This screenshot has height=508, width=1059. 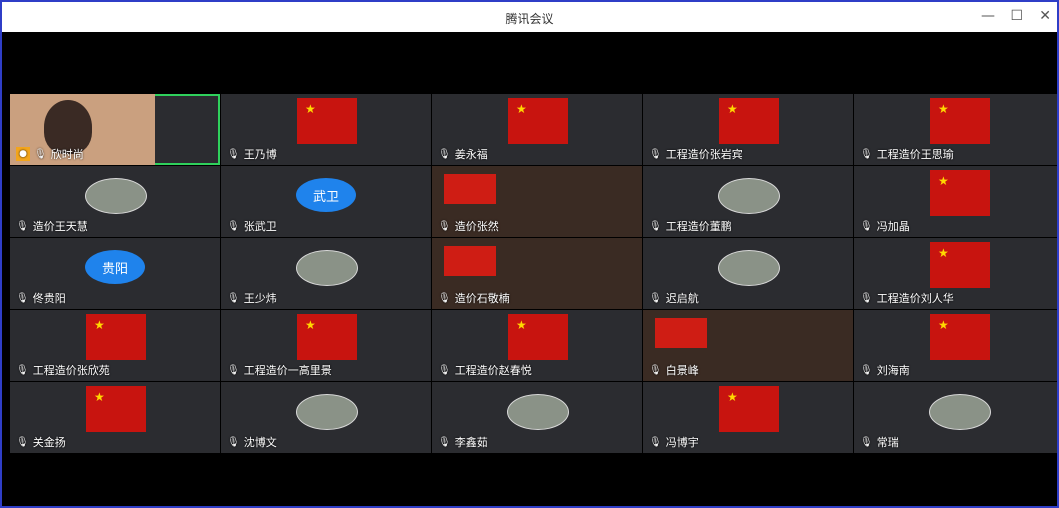 What do you see at coordinates (748, 345) in the screenshot?
I see `video-tile: 🎙 白景峰` at bounding box center [748, 345].